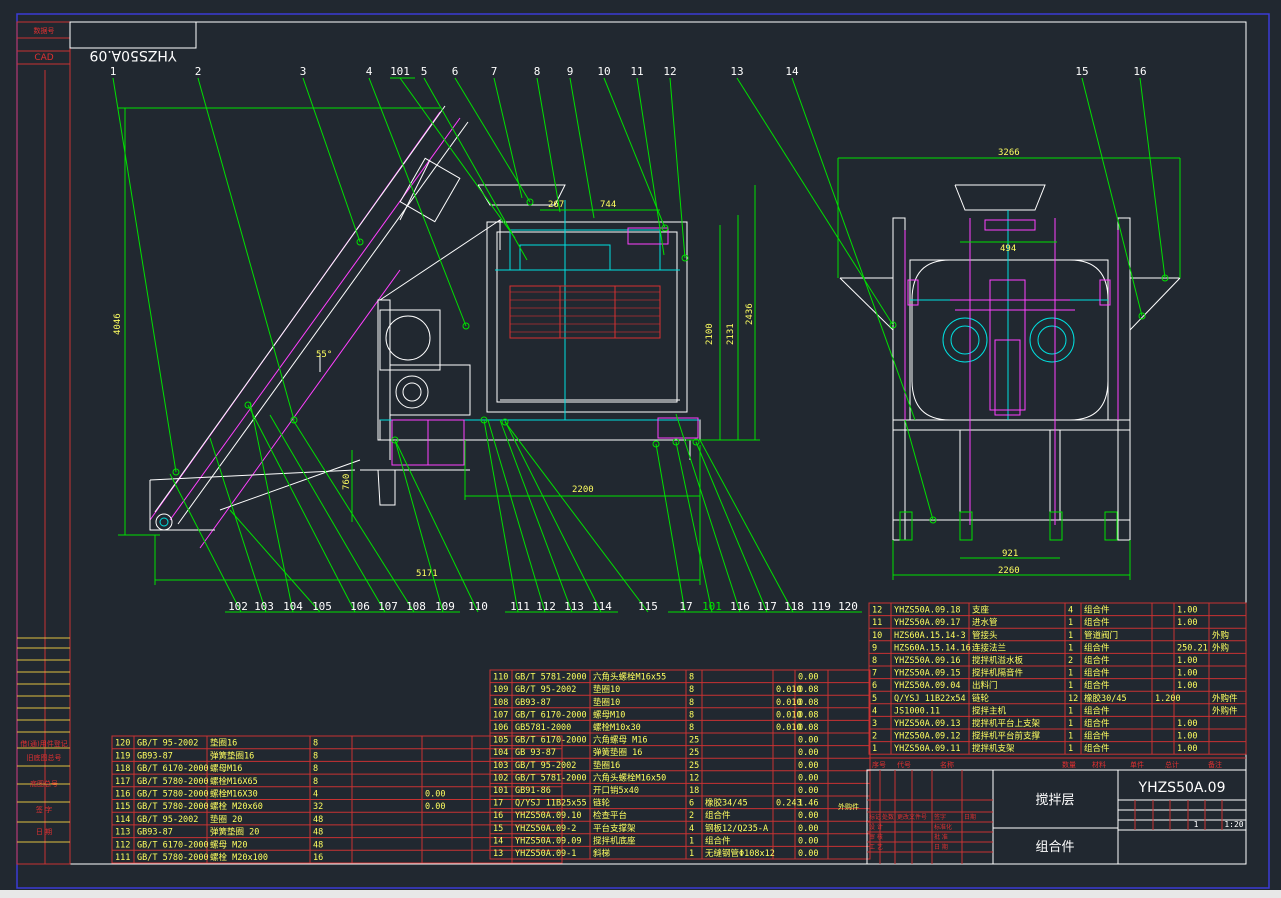 The height and width of the screenshot is (898, 1281). Describe the element at coordinates (927, 749) in the screenshot. I see `bom-right-cell-11-1: YHZS50A.09.11` at that location.